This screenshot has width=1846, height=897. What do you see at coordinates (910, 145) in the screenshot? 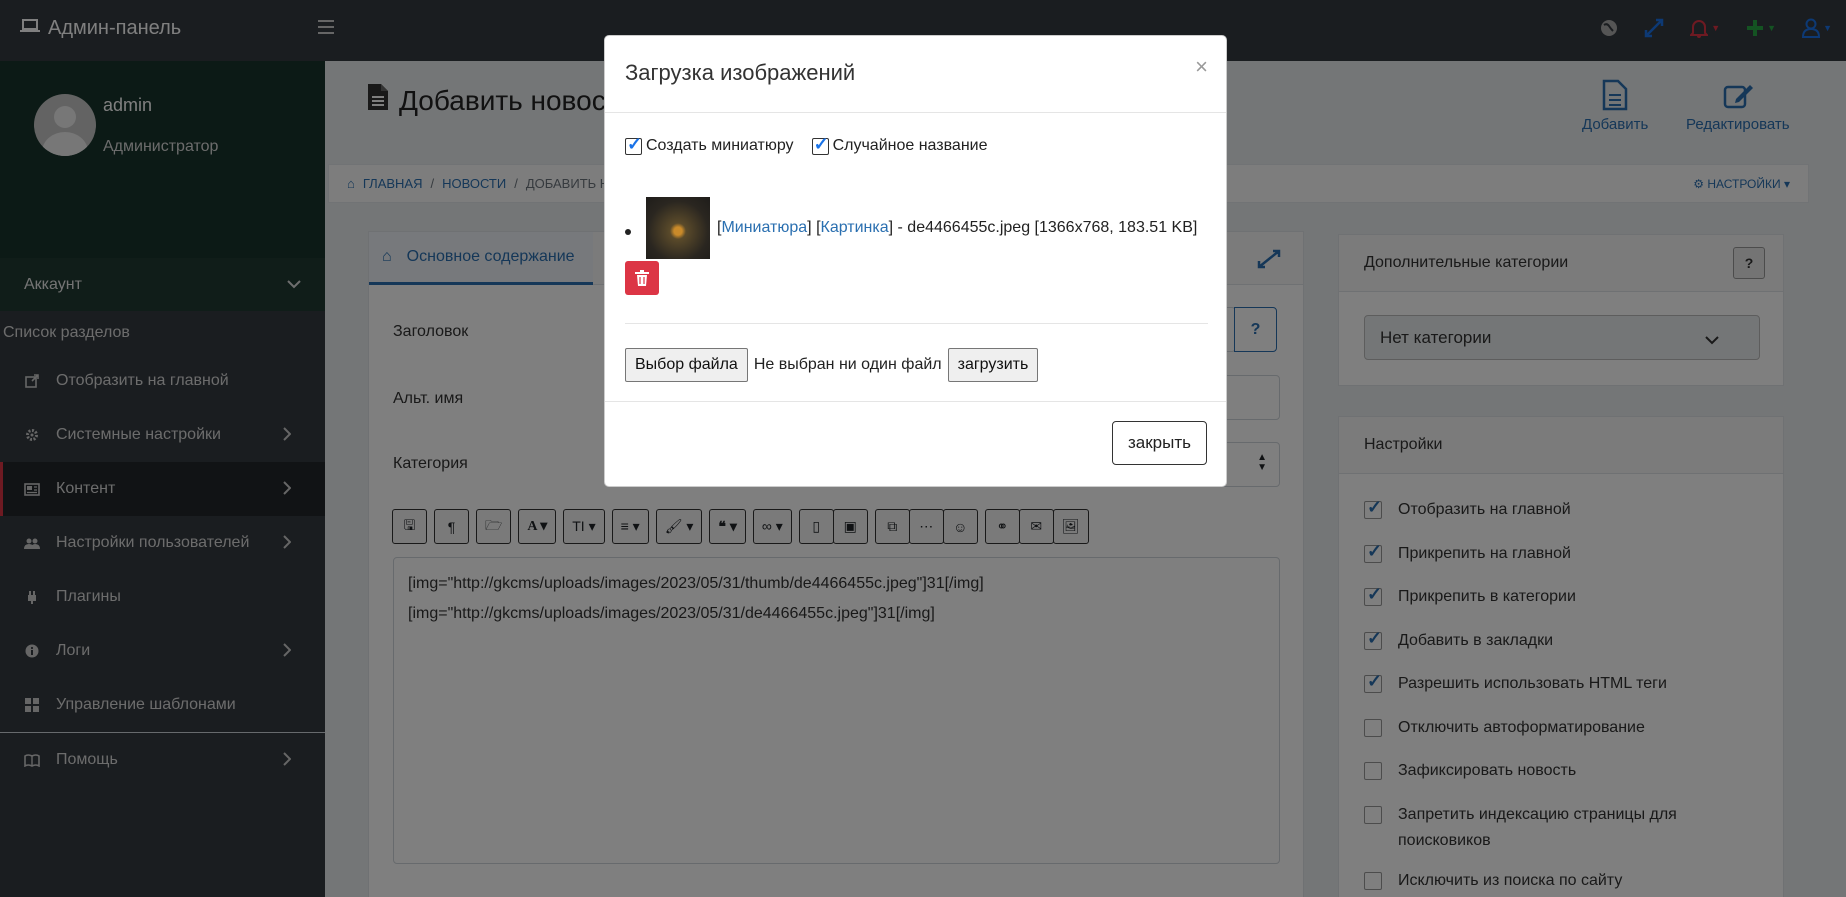
I see `random-name-label: Случайное название` at bounding box center [910, 145].